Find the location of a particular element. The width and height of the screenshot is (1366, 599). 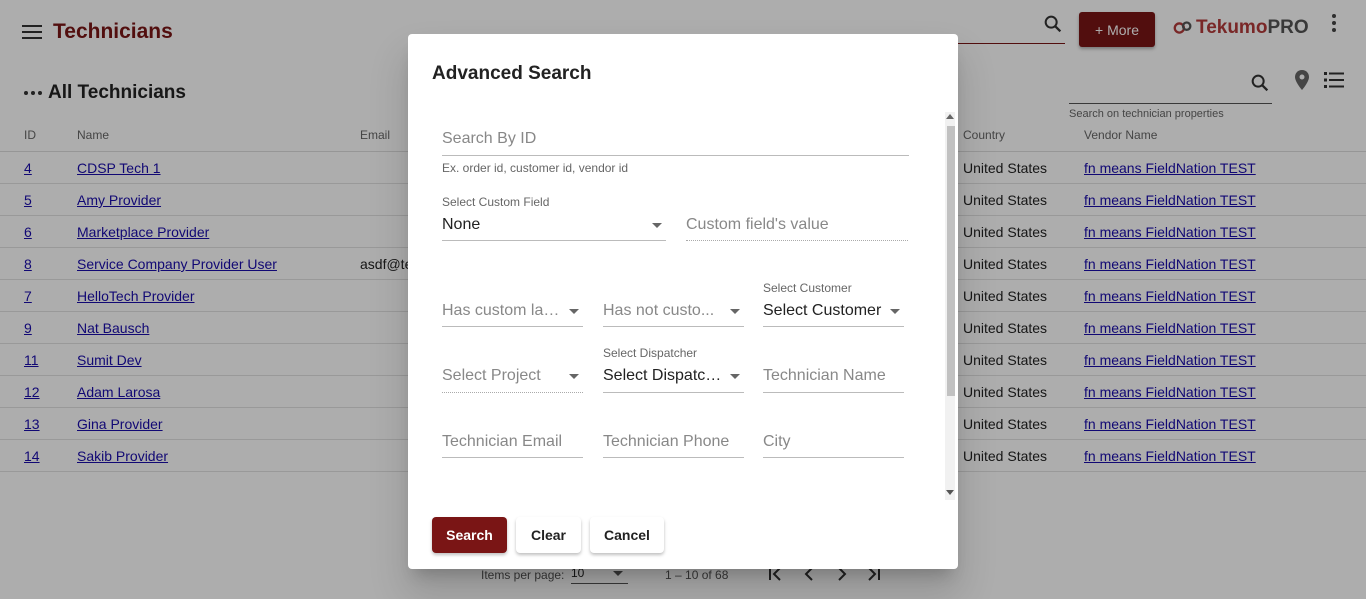

technician-phone-placeholder: Technician Phone is located at coordinates (666, 441).